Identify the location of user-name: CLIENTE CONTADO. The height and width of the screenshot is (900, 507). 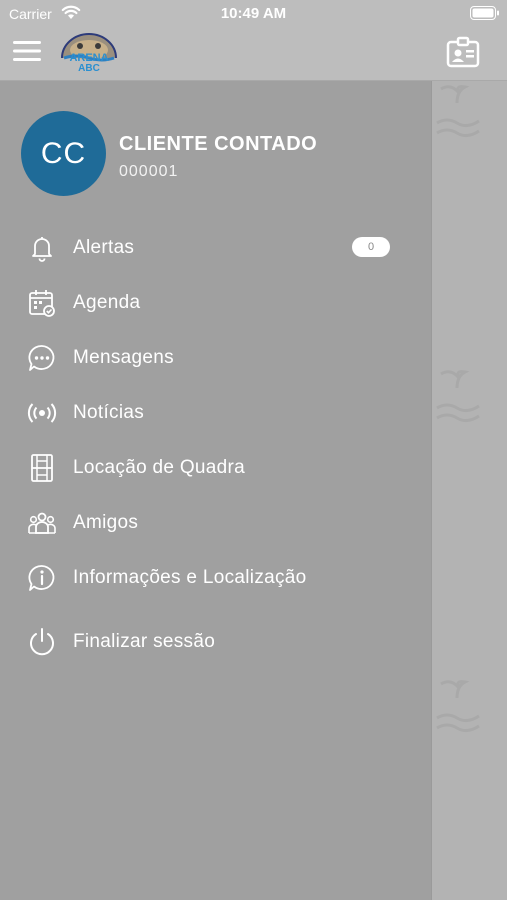
(218, 144).